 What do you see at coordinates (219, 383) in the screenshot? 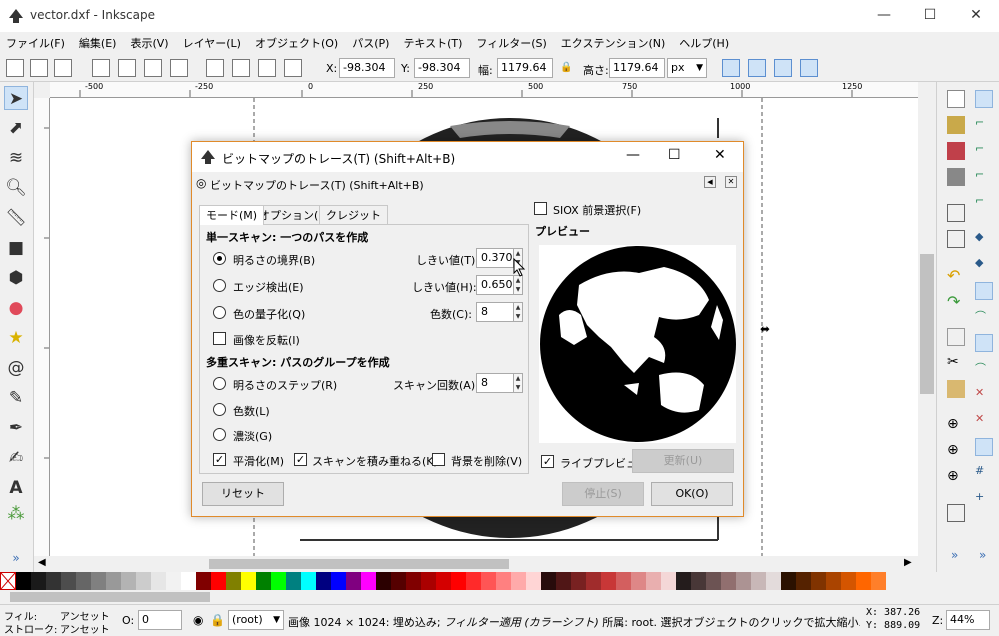
I see `radio-brightness-steps` at bounding box center [219, 383].